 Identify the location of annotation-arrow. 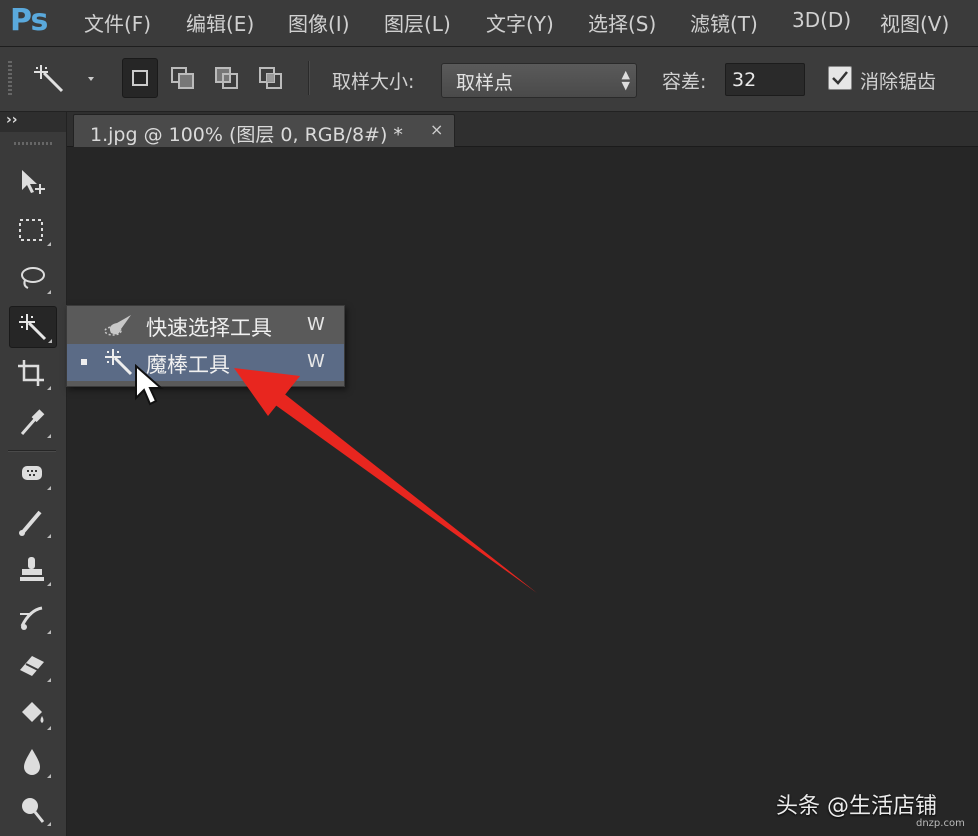
(385, 480).